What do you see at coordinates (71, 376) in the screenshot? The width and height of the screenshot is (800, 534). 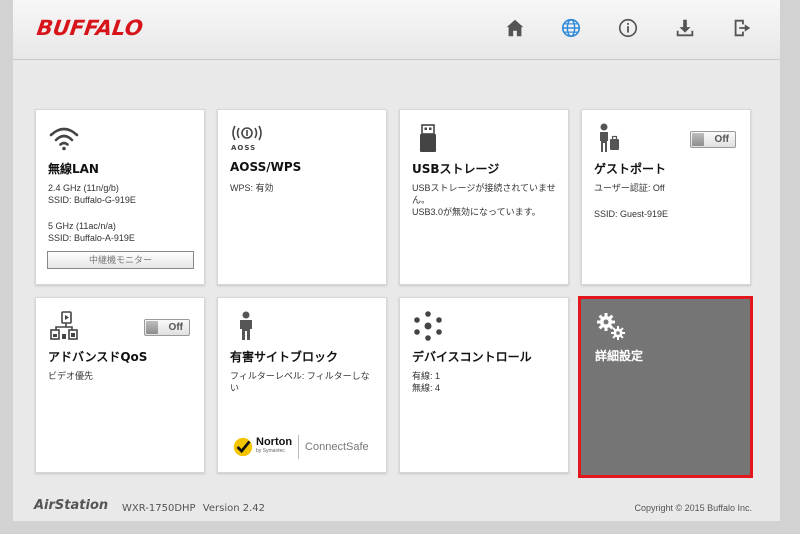 I see `qos-priority: ビデオ優先` at bounding box center [71, 376].